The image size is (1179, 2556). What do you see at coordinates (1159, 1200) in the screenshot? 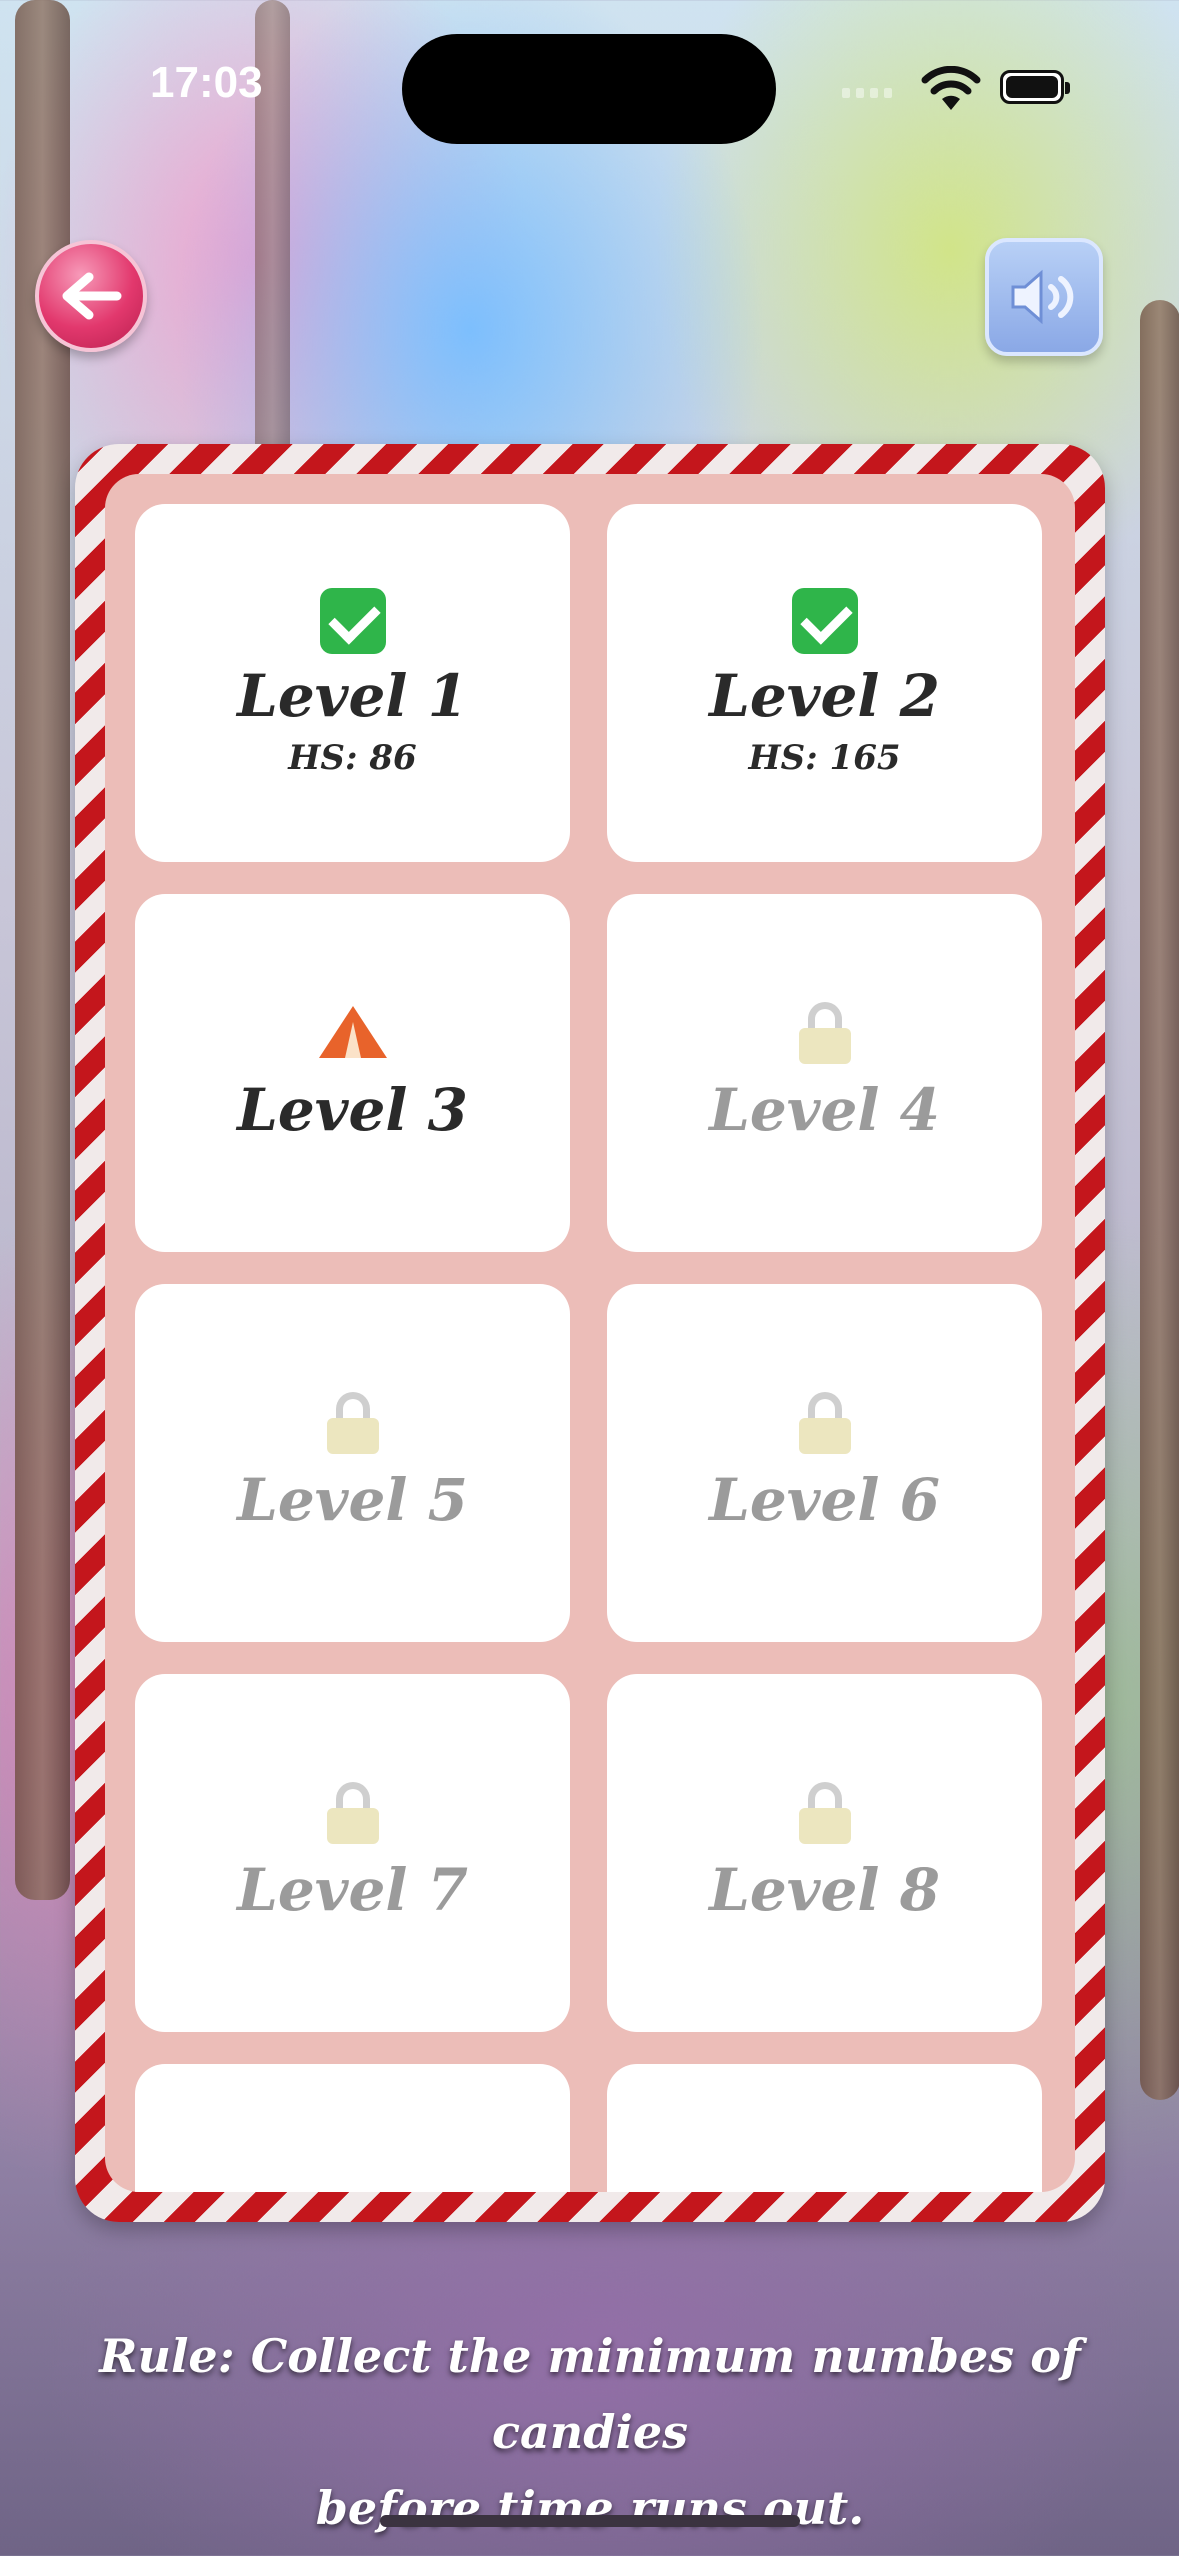
I see `background-tree` at bounding box center [1159, 1200].